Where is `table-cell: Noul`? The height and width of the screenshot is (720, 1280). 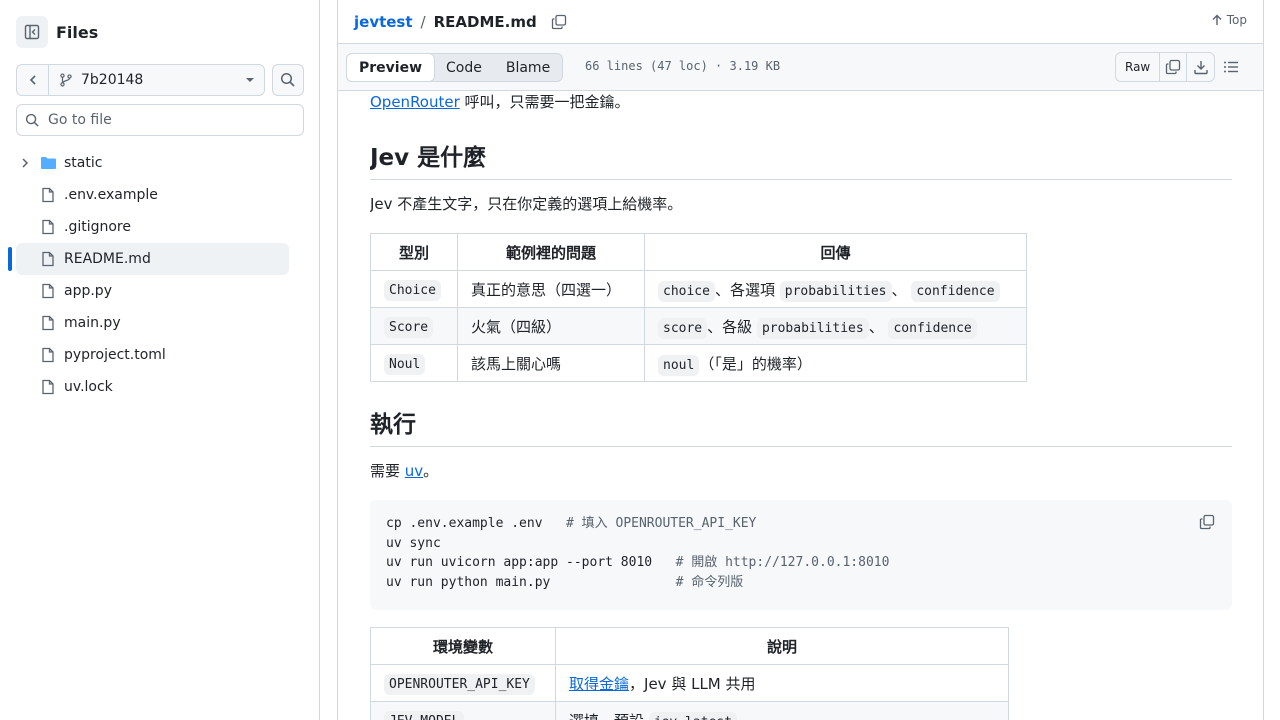
table-cell: Noul is located at coordinates (414, 363).